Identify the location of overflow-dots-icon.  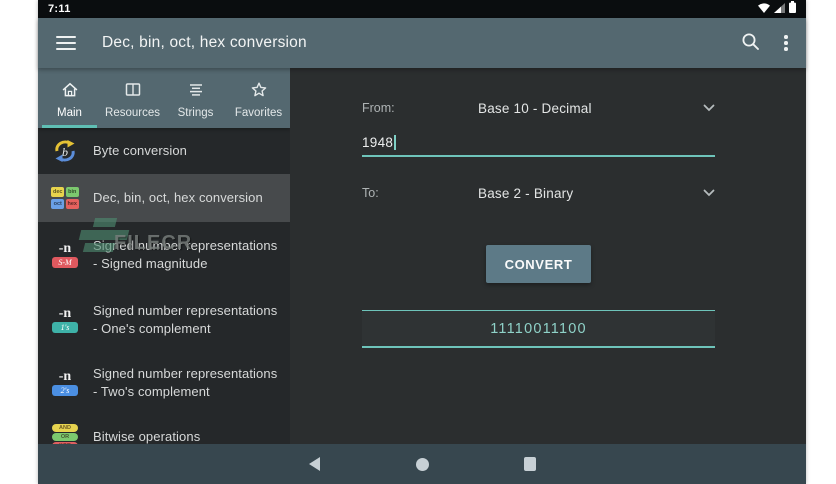
(786, 43).